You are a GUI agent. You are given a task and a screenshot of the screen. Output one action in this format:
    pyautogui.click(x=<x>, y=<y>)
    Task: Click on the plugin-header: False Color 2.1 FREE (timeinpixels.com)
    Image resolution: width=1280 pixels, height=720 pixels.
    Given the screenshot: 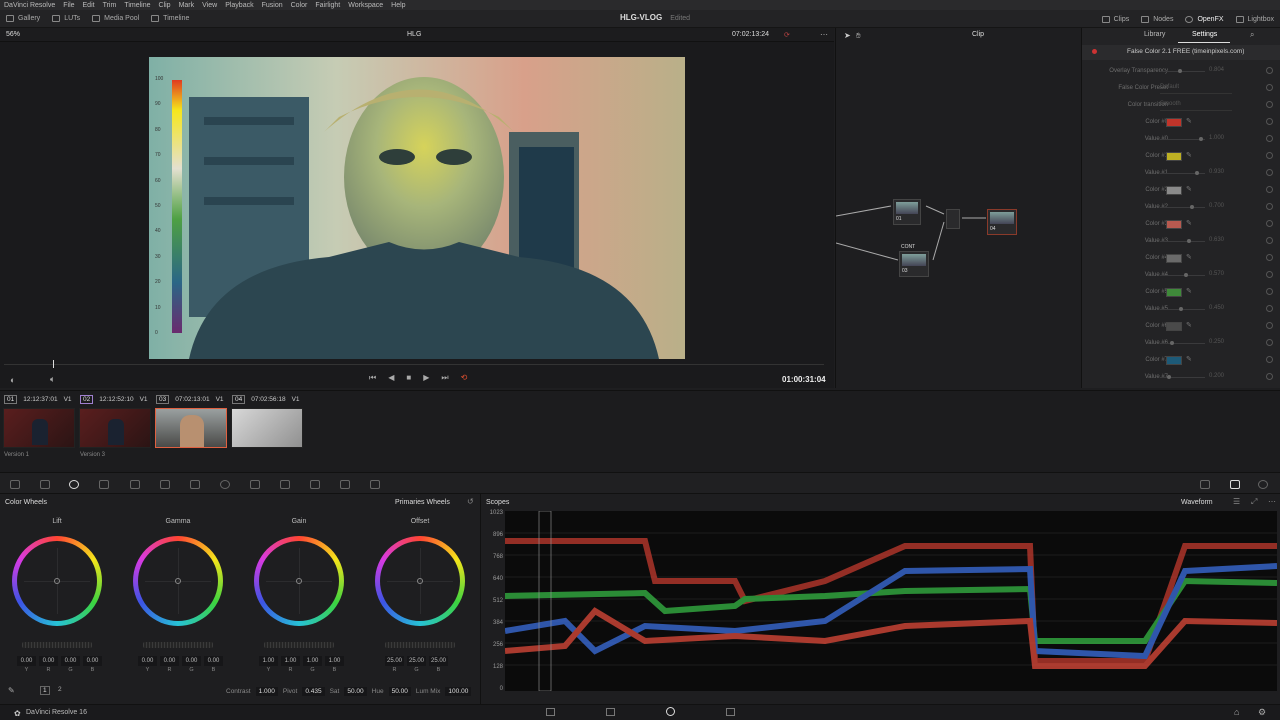 What is the action you would take?
    pyautogui.click(x=1181, y=52)
    